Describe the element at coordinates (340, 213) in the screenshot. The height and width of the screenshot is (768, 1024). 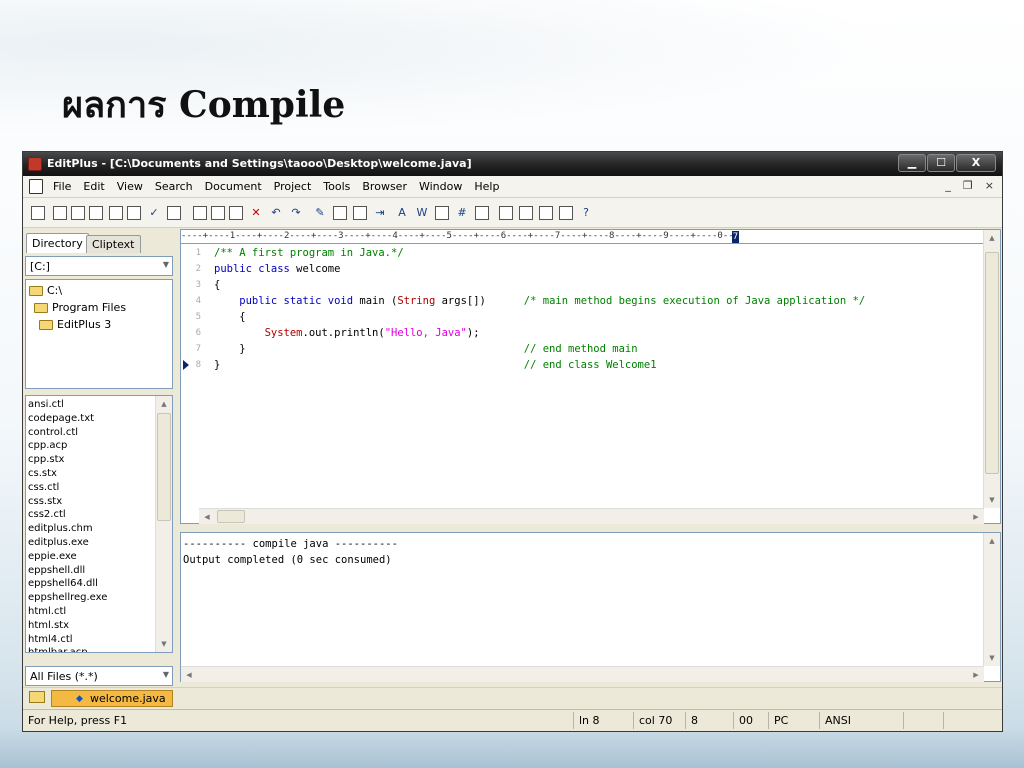
I see `replace-icon` at that location.